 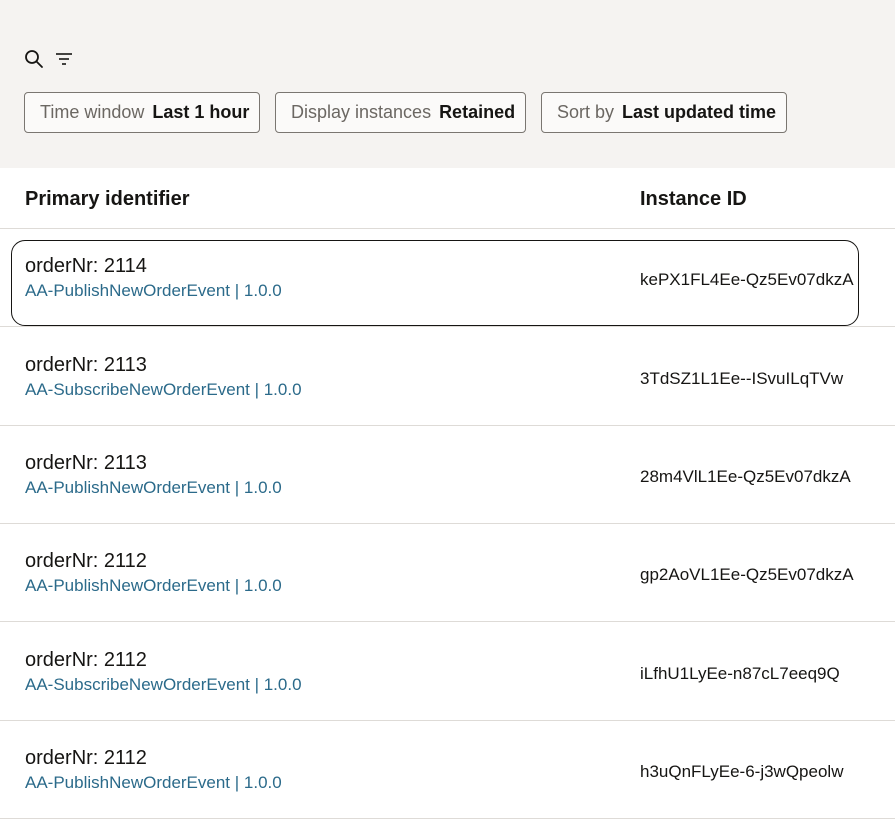 What do you see at coordinates (86, 266) in the screenshot?
I see `primary-identifier: orderNr: 2114` at bounding box center [86, 266].